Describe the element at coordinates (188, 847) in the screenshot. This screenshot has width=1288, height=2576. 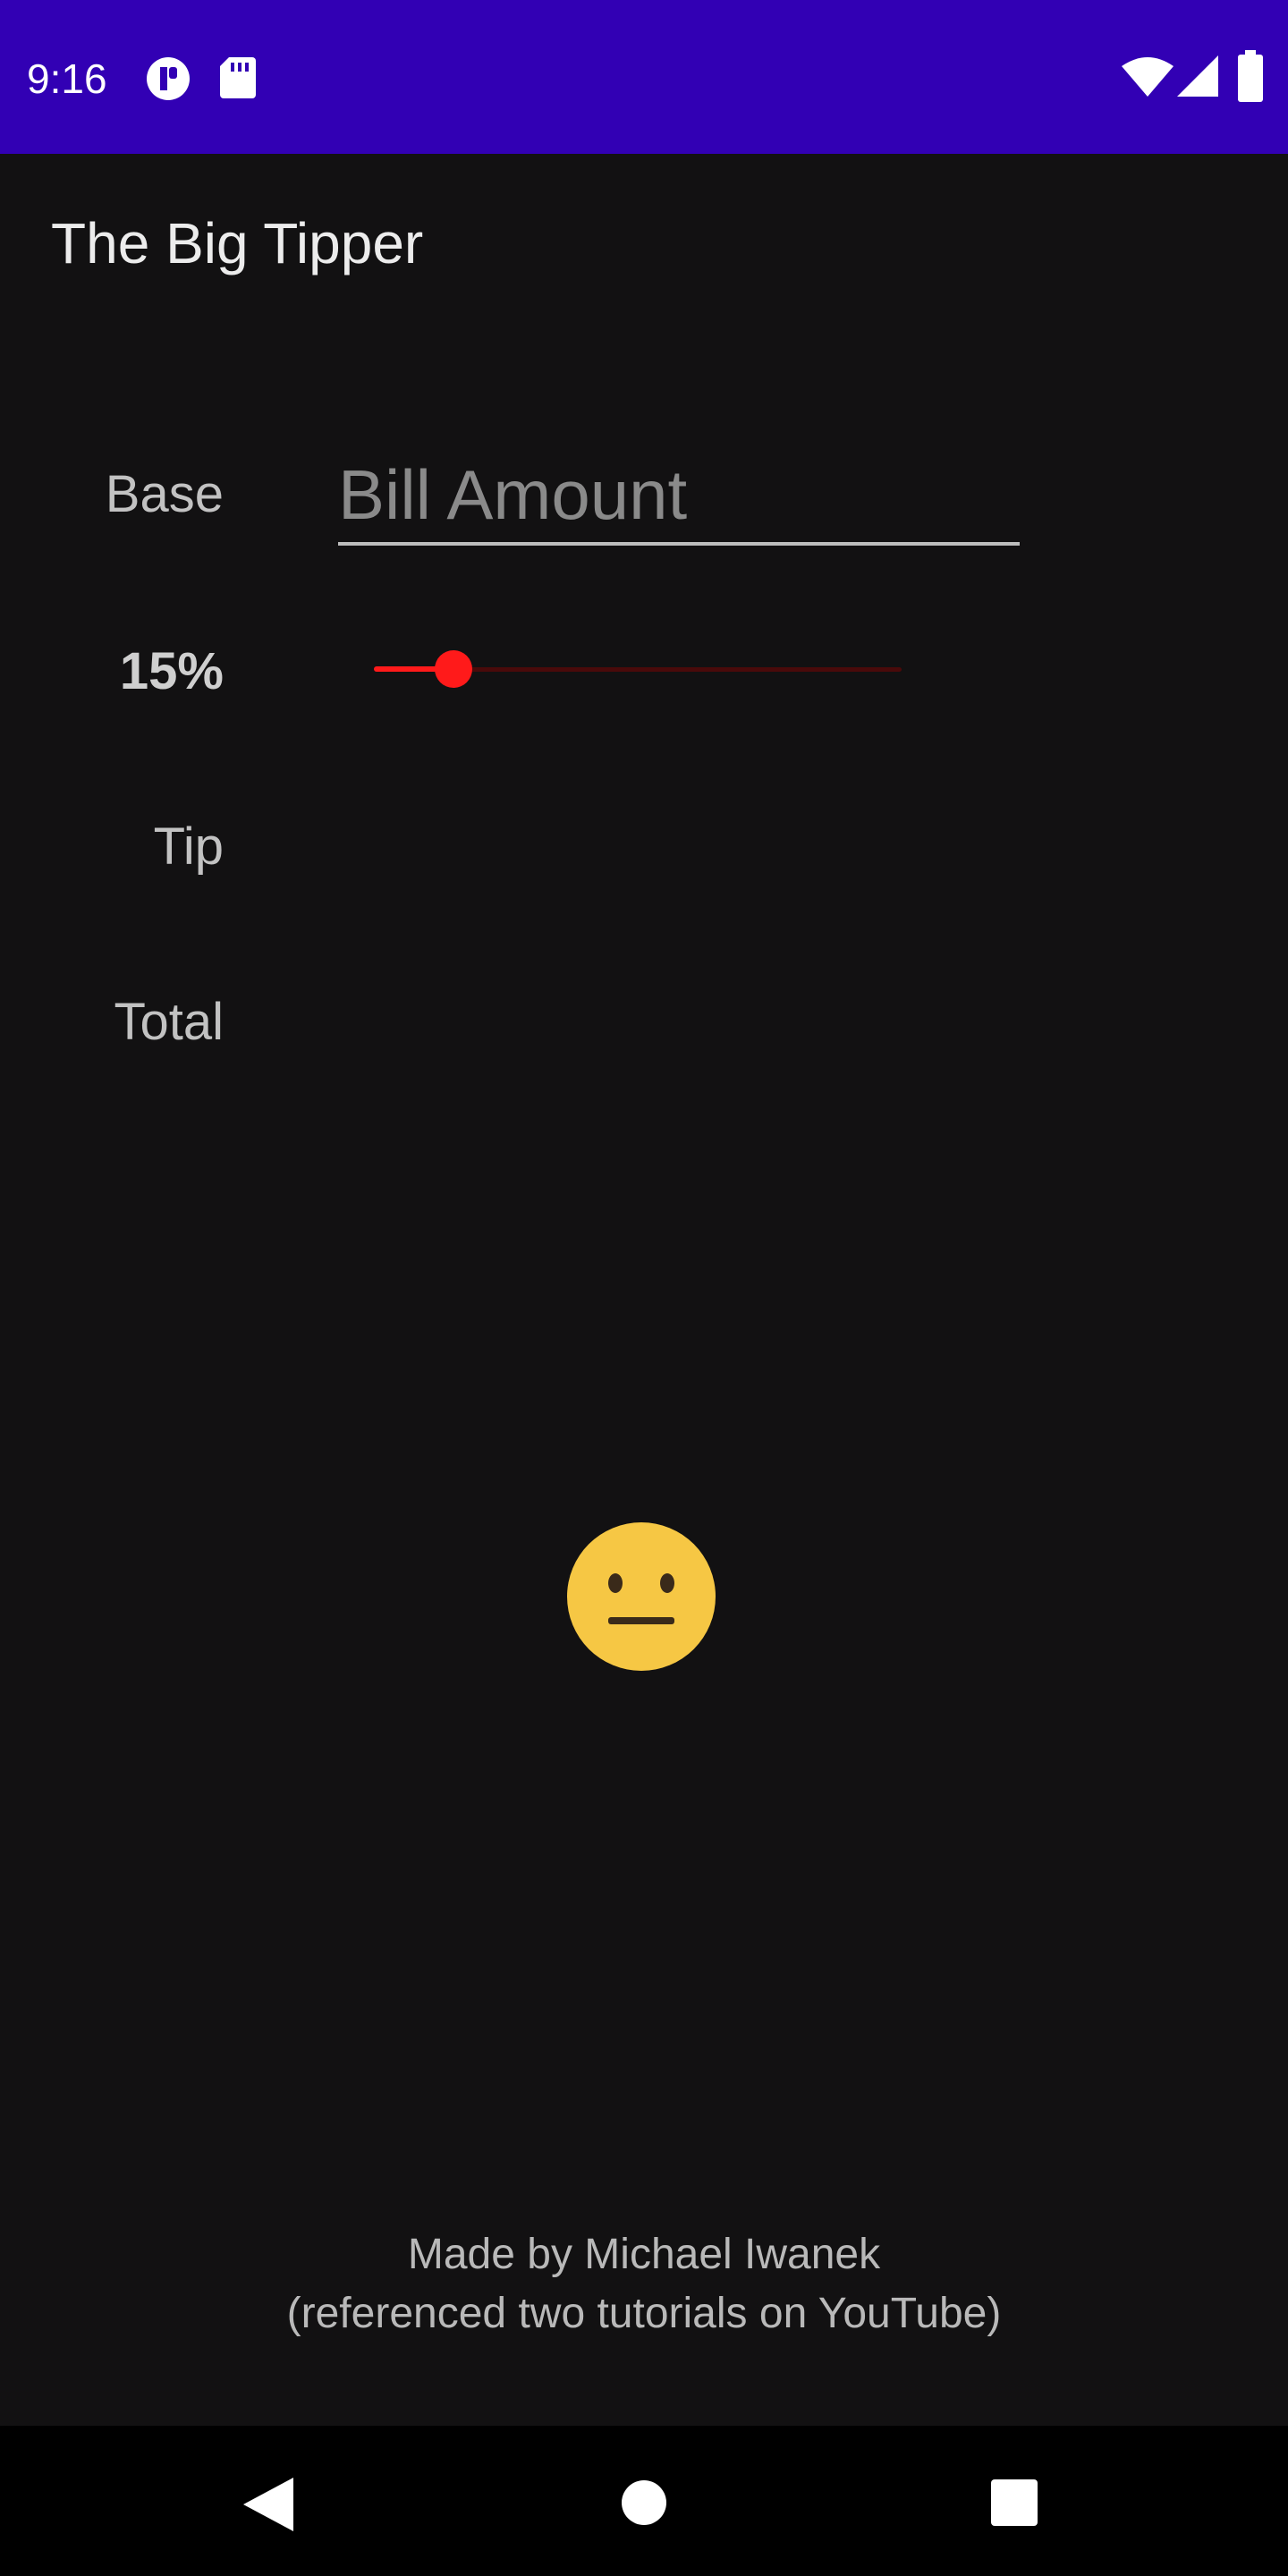
I see `tip-label: Tip` at that location.